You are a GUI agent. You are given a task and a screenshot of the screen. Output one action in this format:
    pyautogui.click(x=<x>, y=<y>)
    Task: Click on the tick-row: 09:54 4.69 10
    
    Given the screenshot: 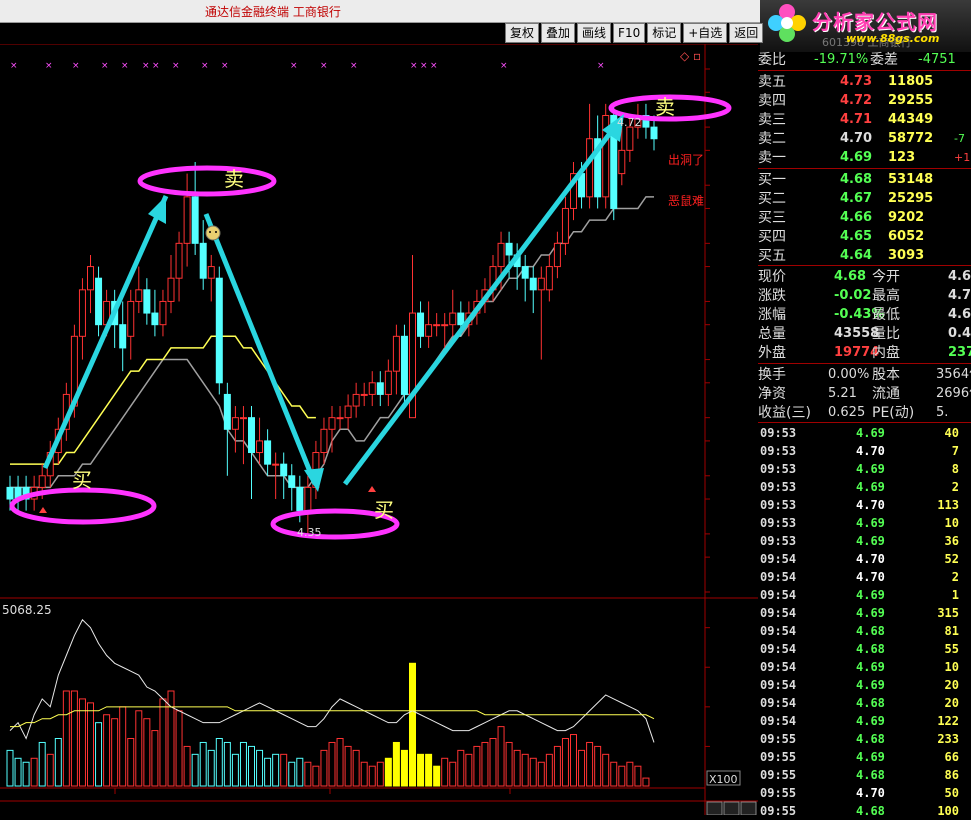 What is the action you would take?
    pyautogui.click(x=864, y=667)
    